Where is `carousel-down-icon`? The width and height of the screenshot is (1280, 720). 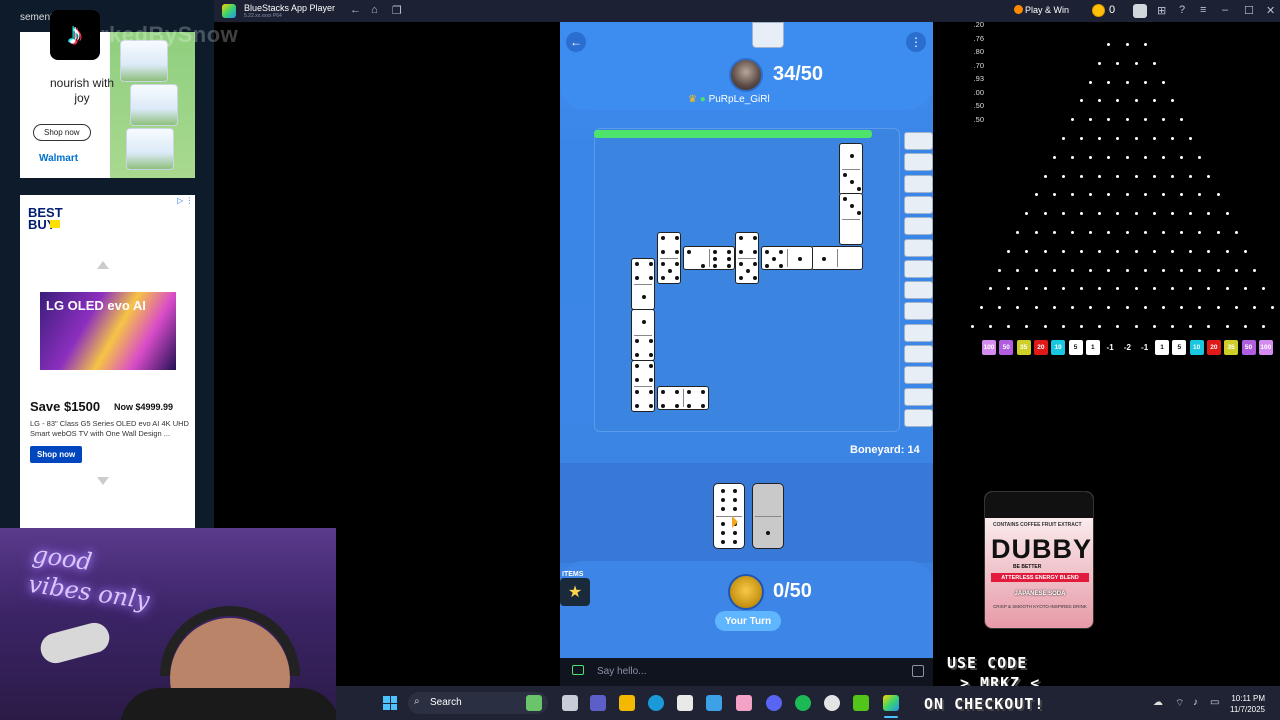 carousel-down-icon is located at coordinates (103, 481).